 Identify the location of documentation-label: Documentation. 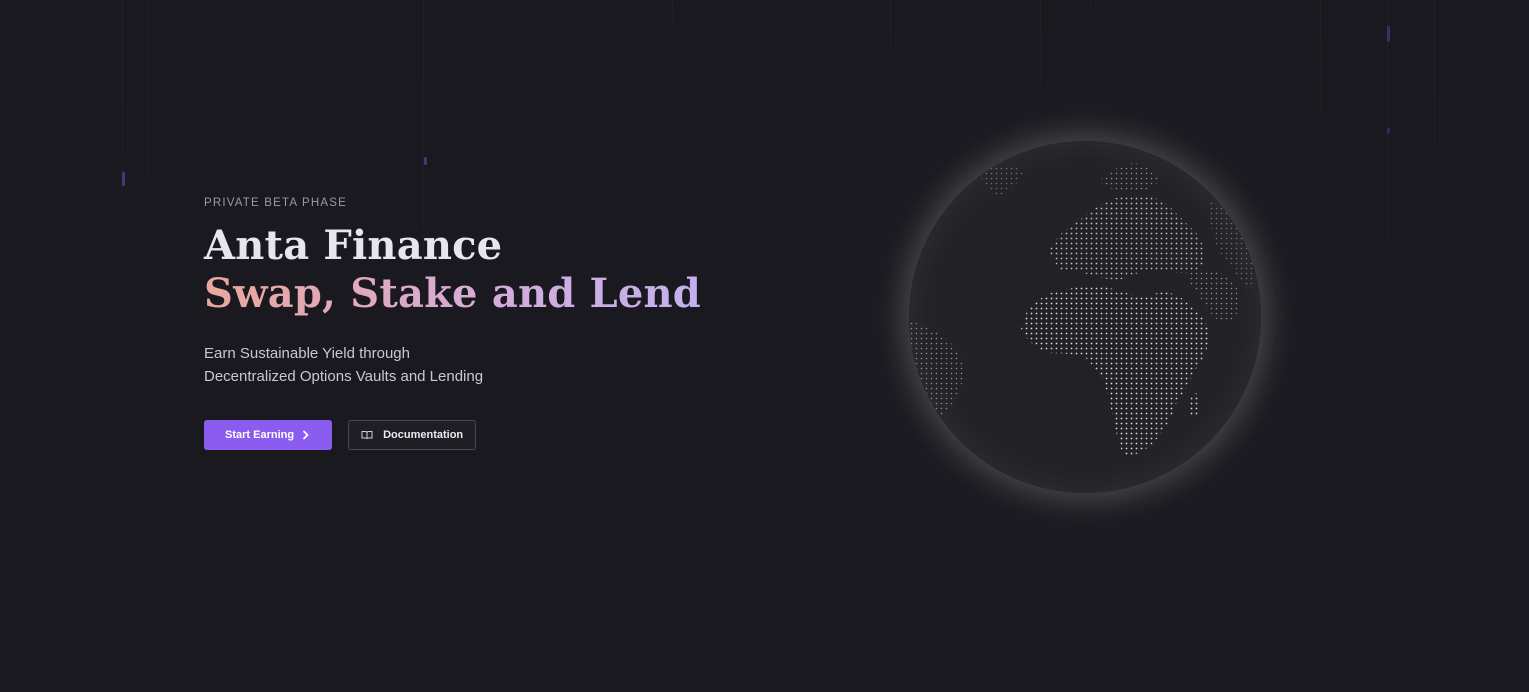
(423, 435).